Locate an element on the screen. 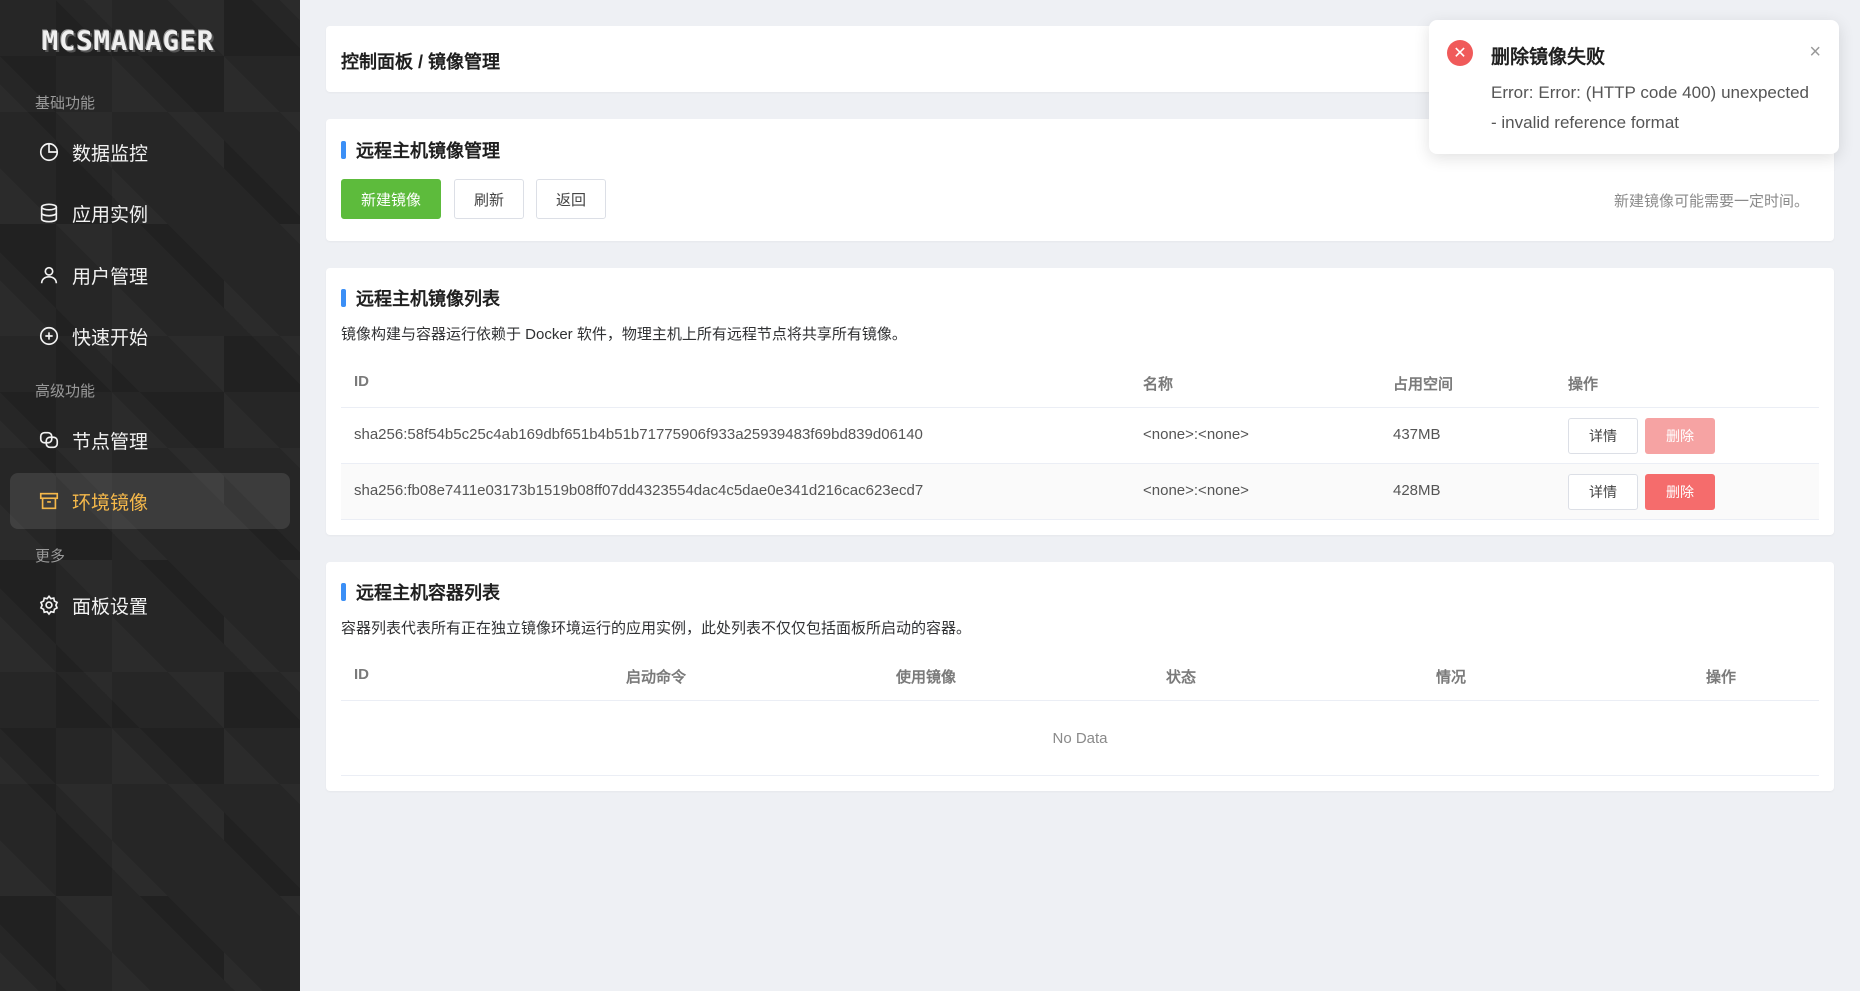 The height and width of the screenshot is (991, 1860). app-logo: MCSMANAGER is located at coordinates (128, 41).